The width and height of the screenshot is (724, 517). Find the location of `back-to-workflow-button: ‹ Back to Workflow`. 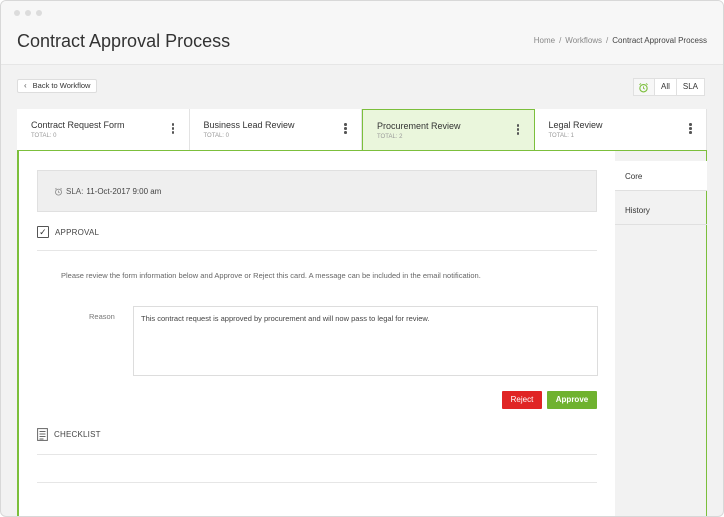

back-to-workflow-button: ‹ Back to Workflow is located at coordinates (57, 86).